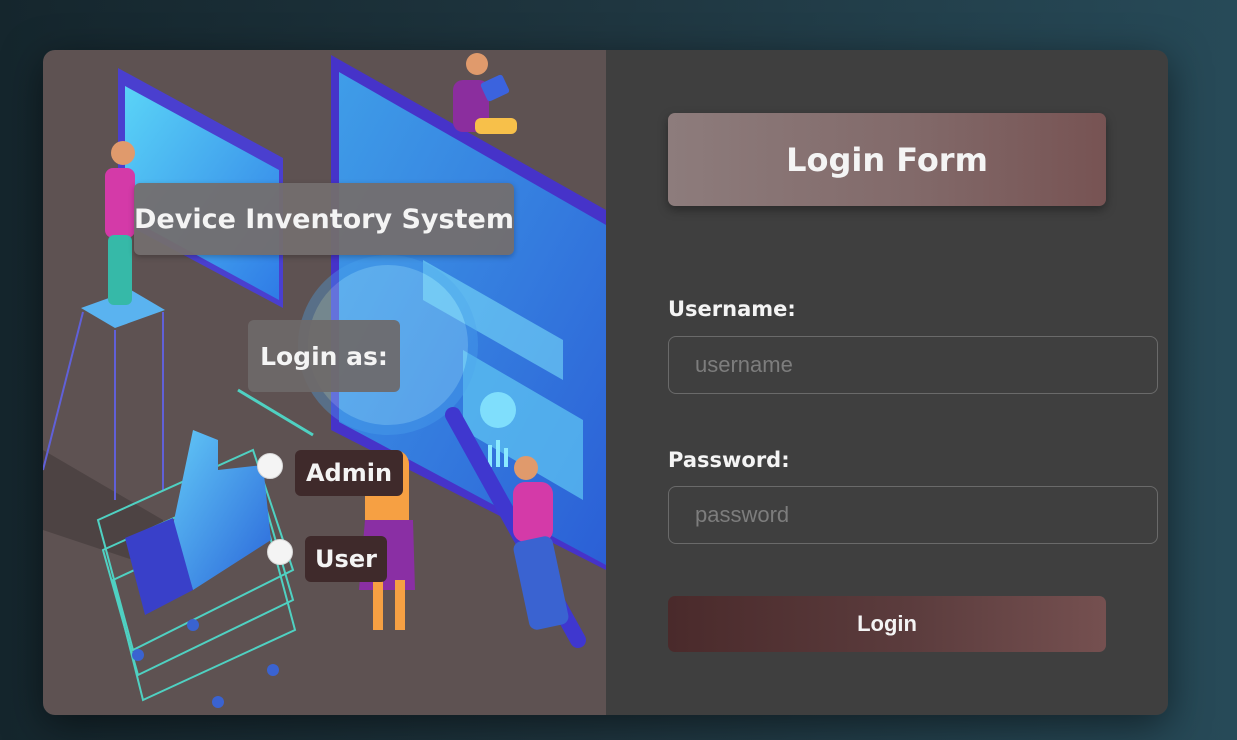  Describe the element at coordinates (887, 159) in the screenshot. I see `form-title: Login Form` at that location.